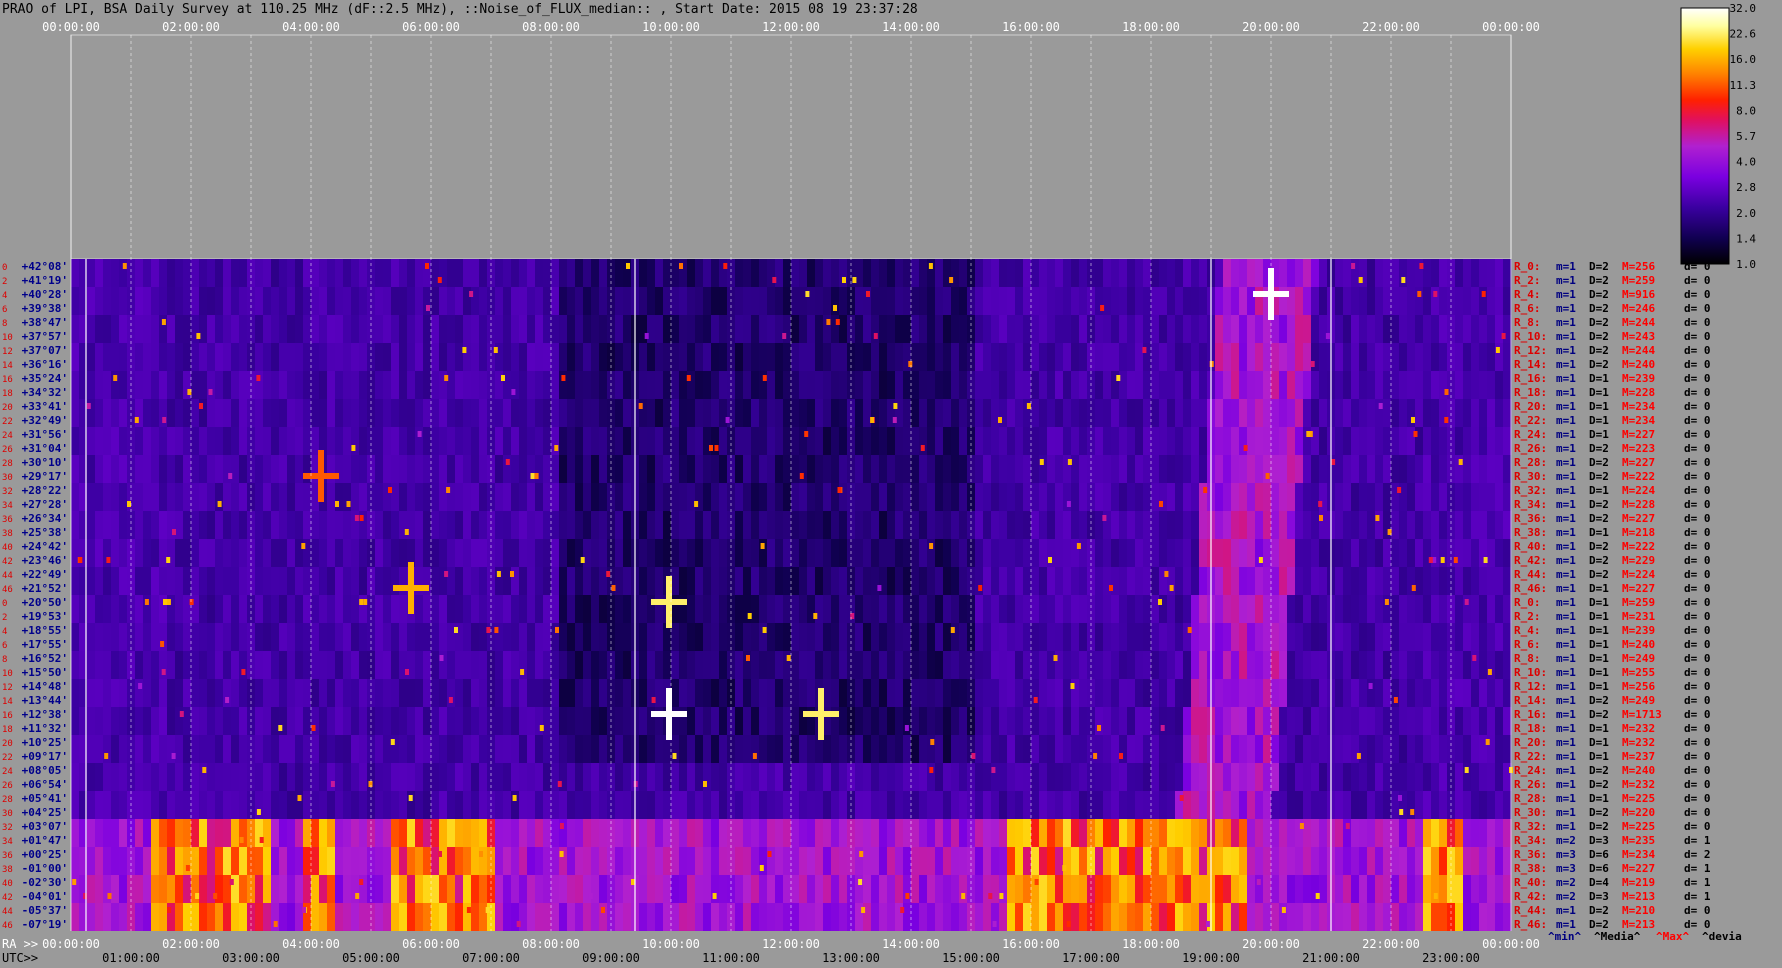 This screenshot has height=968, width=1782. I want to click on beam-stat: R_12:, so click(1530, 686).